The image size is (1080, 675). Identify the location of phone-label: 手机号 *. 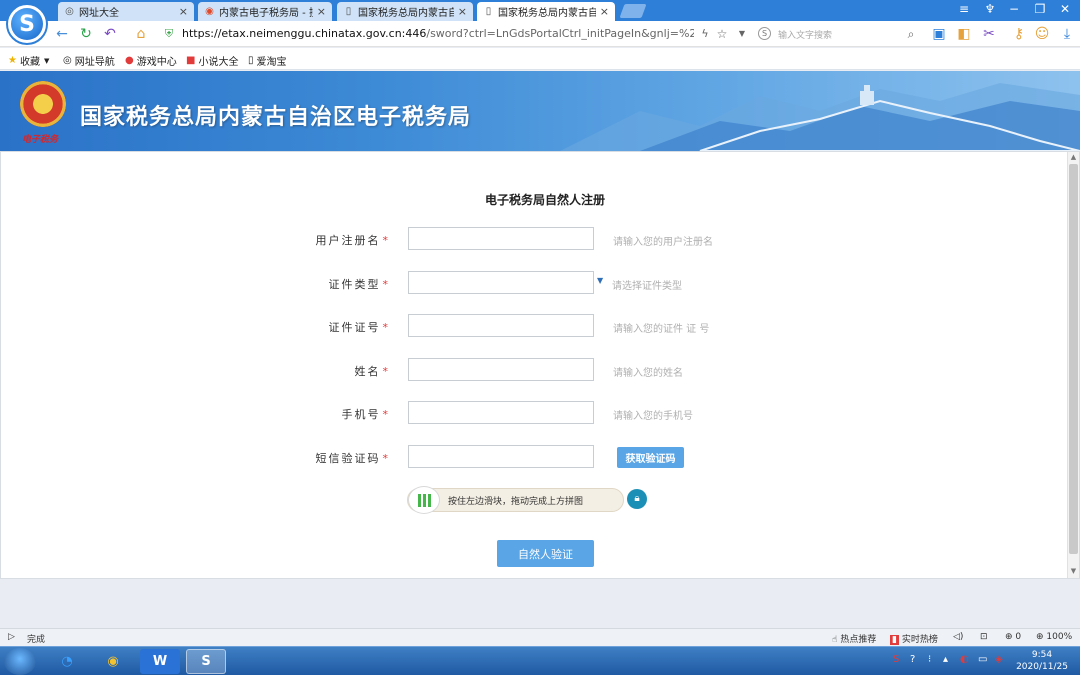
(365, 414).